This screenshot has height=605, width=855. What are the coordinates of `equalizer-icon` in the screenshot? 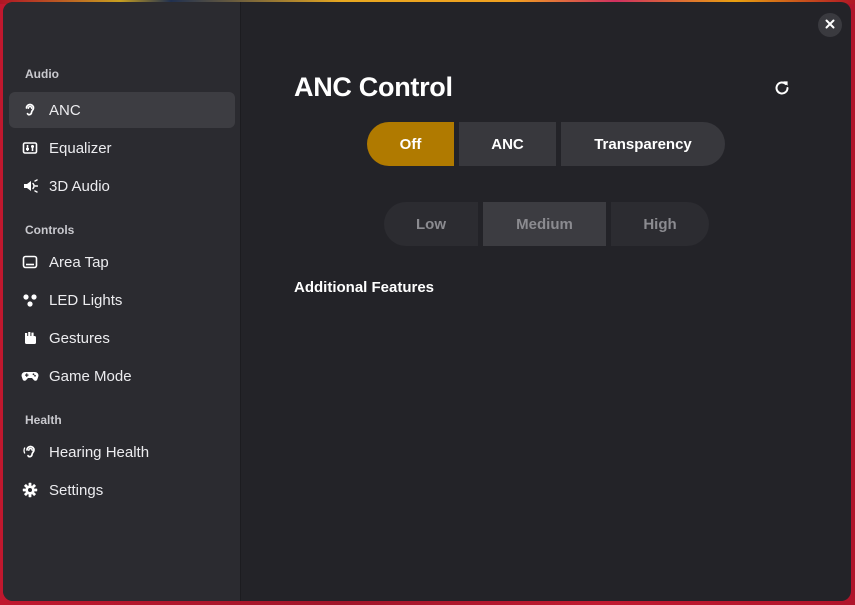 It's located at (30, 148).